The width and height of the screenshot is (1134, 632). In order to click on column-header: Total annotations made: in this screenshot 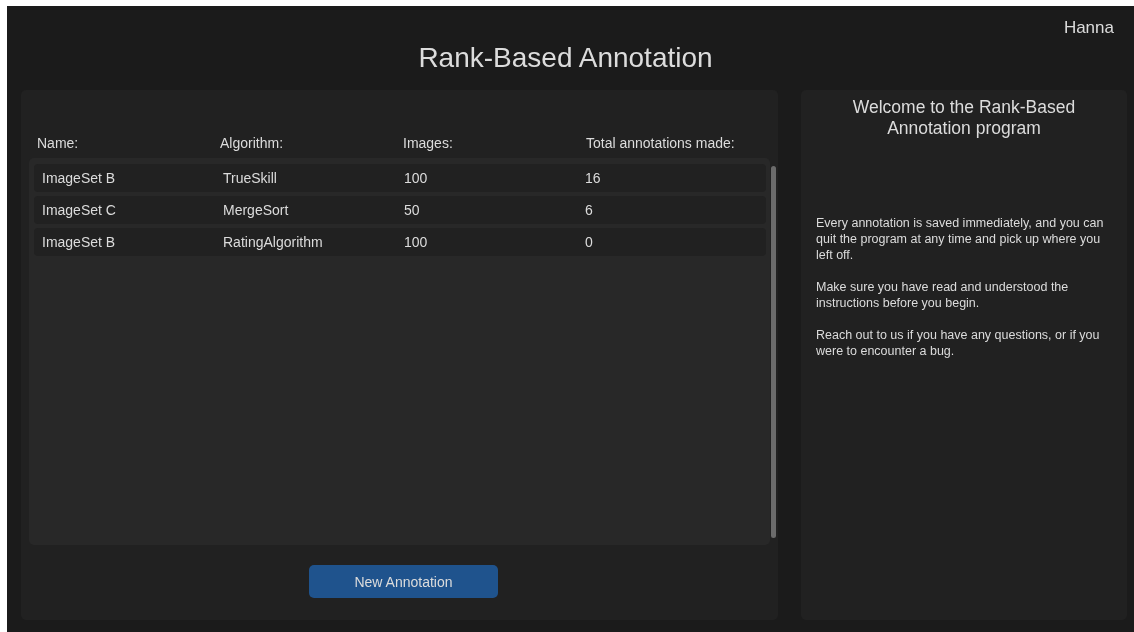, I will do `click(661, 144)`.